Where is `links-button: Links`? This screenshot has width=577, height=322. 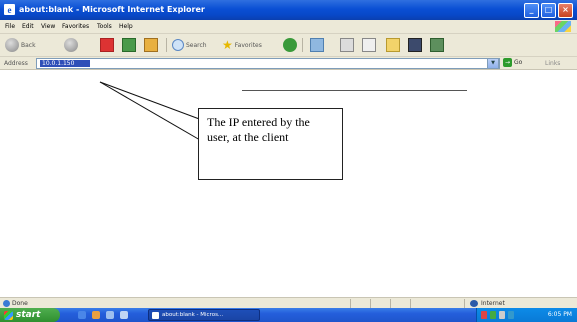
links-button: Links is located at coordinates (552, 63).